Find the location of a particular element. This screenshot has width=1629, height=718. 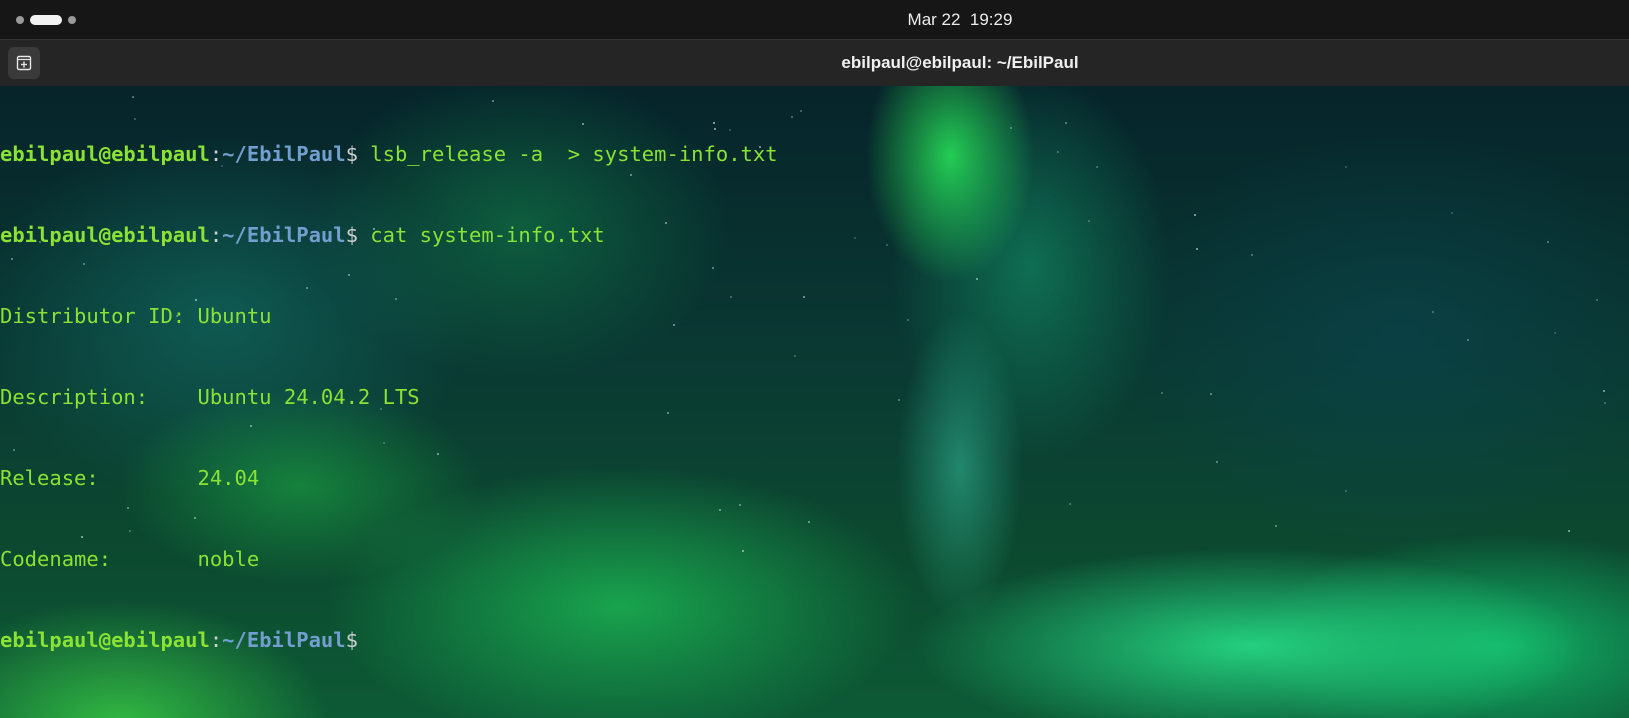

output-line: Codename: noble is located at coordinates (130, 559).